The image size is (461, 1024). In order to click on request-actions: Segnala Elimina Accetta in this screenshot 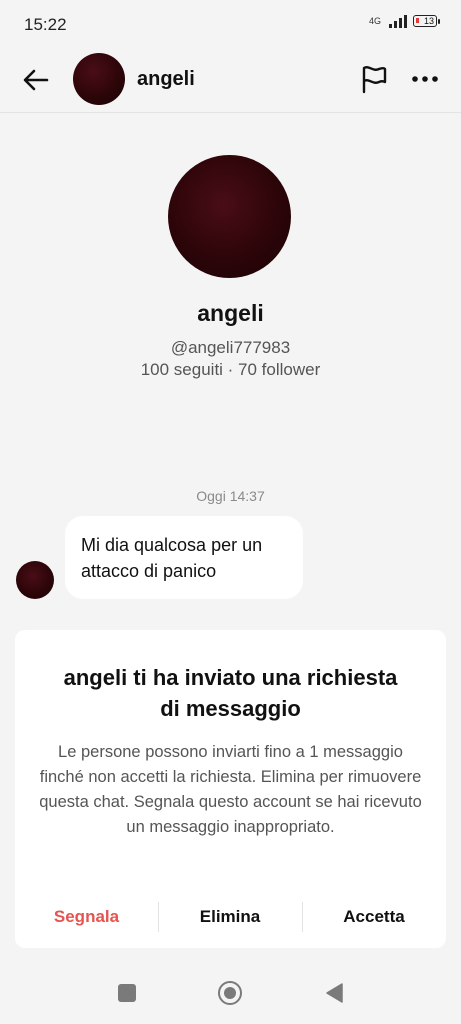, I will do `click(230, 917)`.